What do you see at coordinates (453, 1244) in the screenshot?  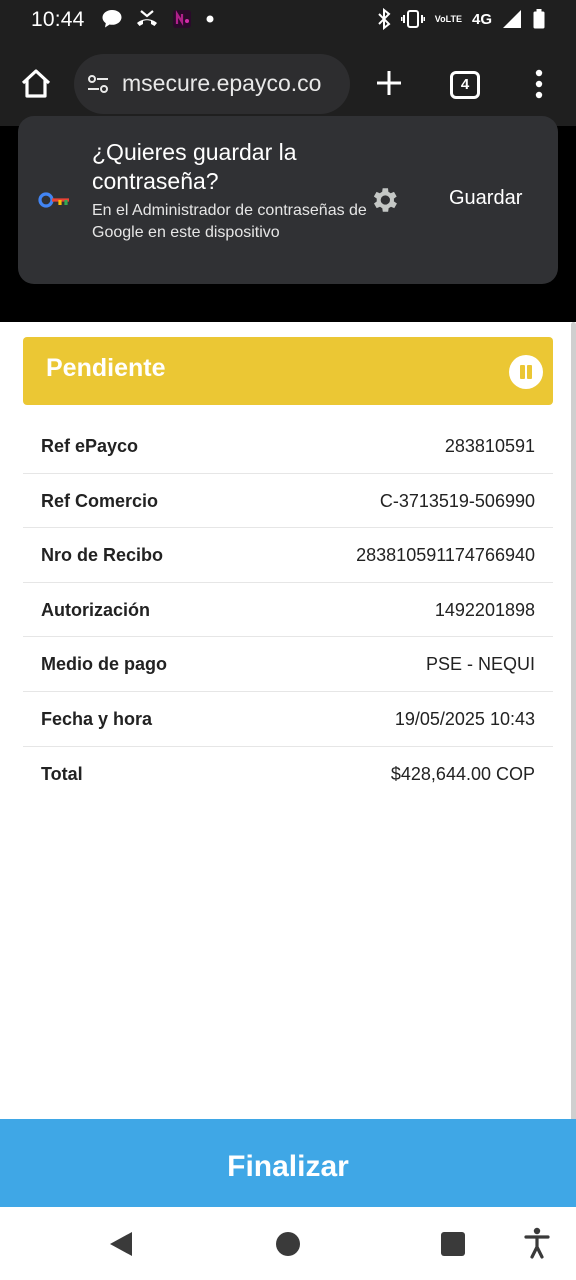 I see `recent-apps-icon` at bounding box center [453, 1244].